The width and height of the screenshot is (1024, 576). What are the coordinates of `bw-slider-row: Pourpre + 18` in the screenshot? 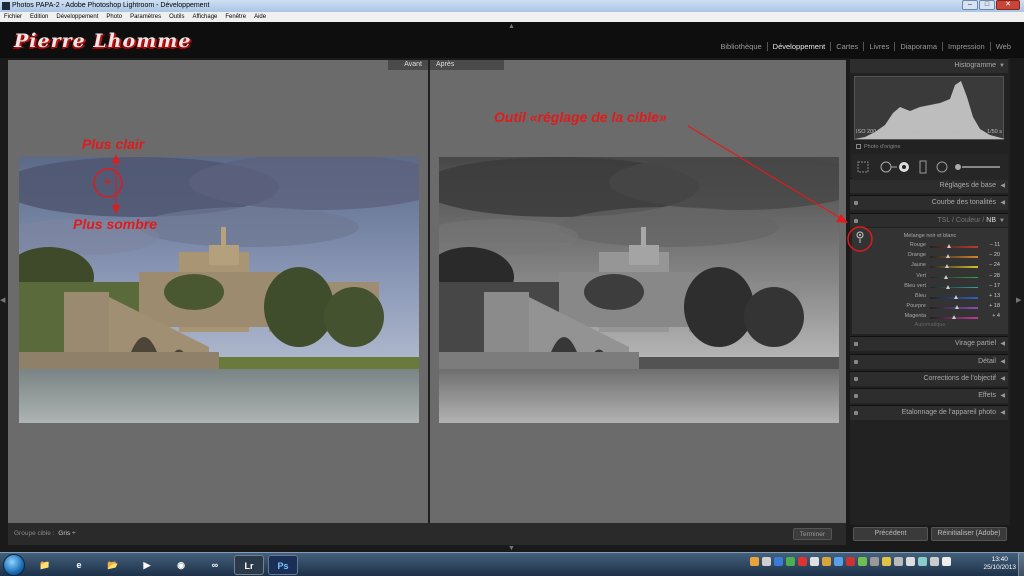 It's located at (930, 307).